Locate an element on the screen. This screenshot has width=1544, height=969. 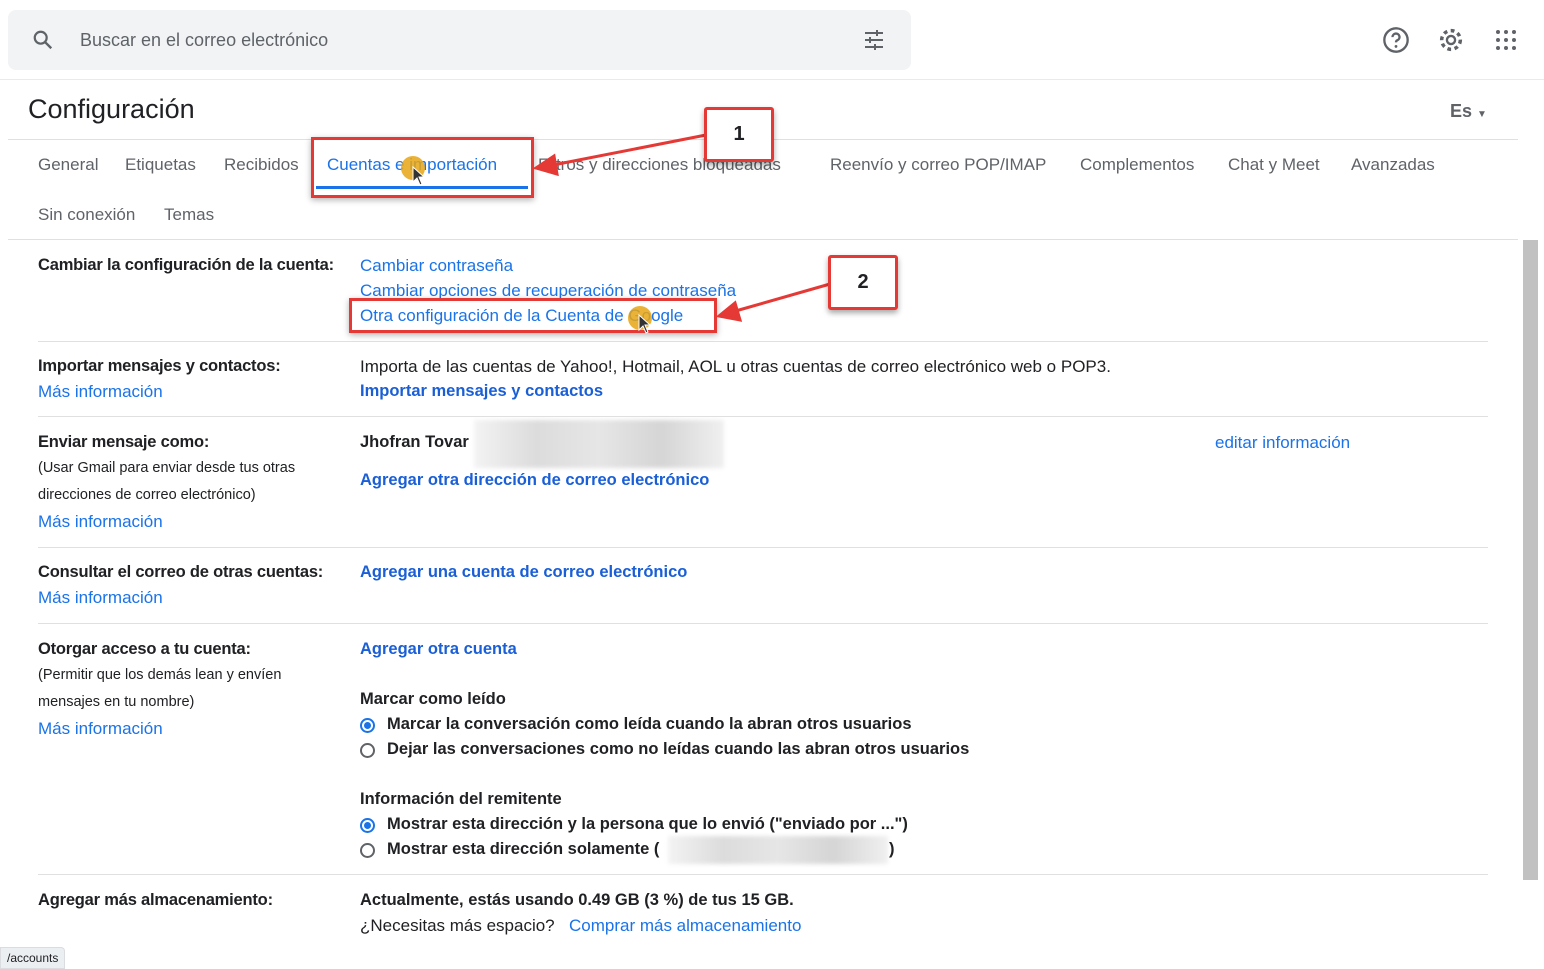
arrow-2-head is located at coordinates (729, 311).